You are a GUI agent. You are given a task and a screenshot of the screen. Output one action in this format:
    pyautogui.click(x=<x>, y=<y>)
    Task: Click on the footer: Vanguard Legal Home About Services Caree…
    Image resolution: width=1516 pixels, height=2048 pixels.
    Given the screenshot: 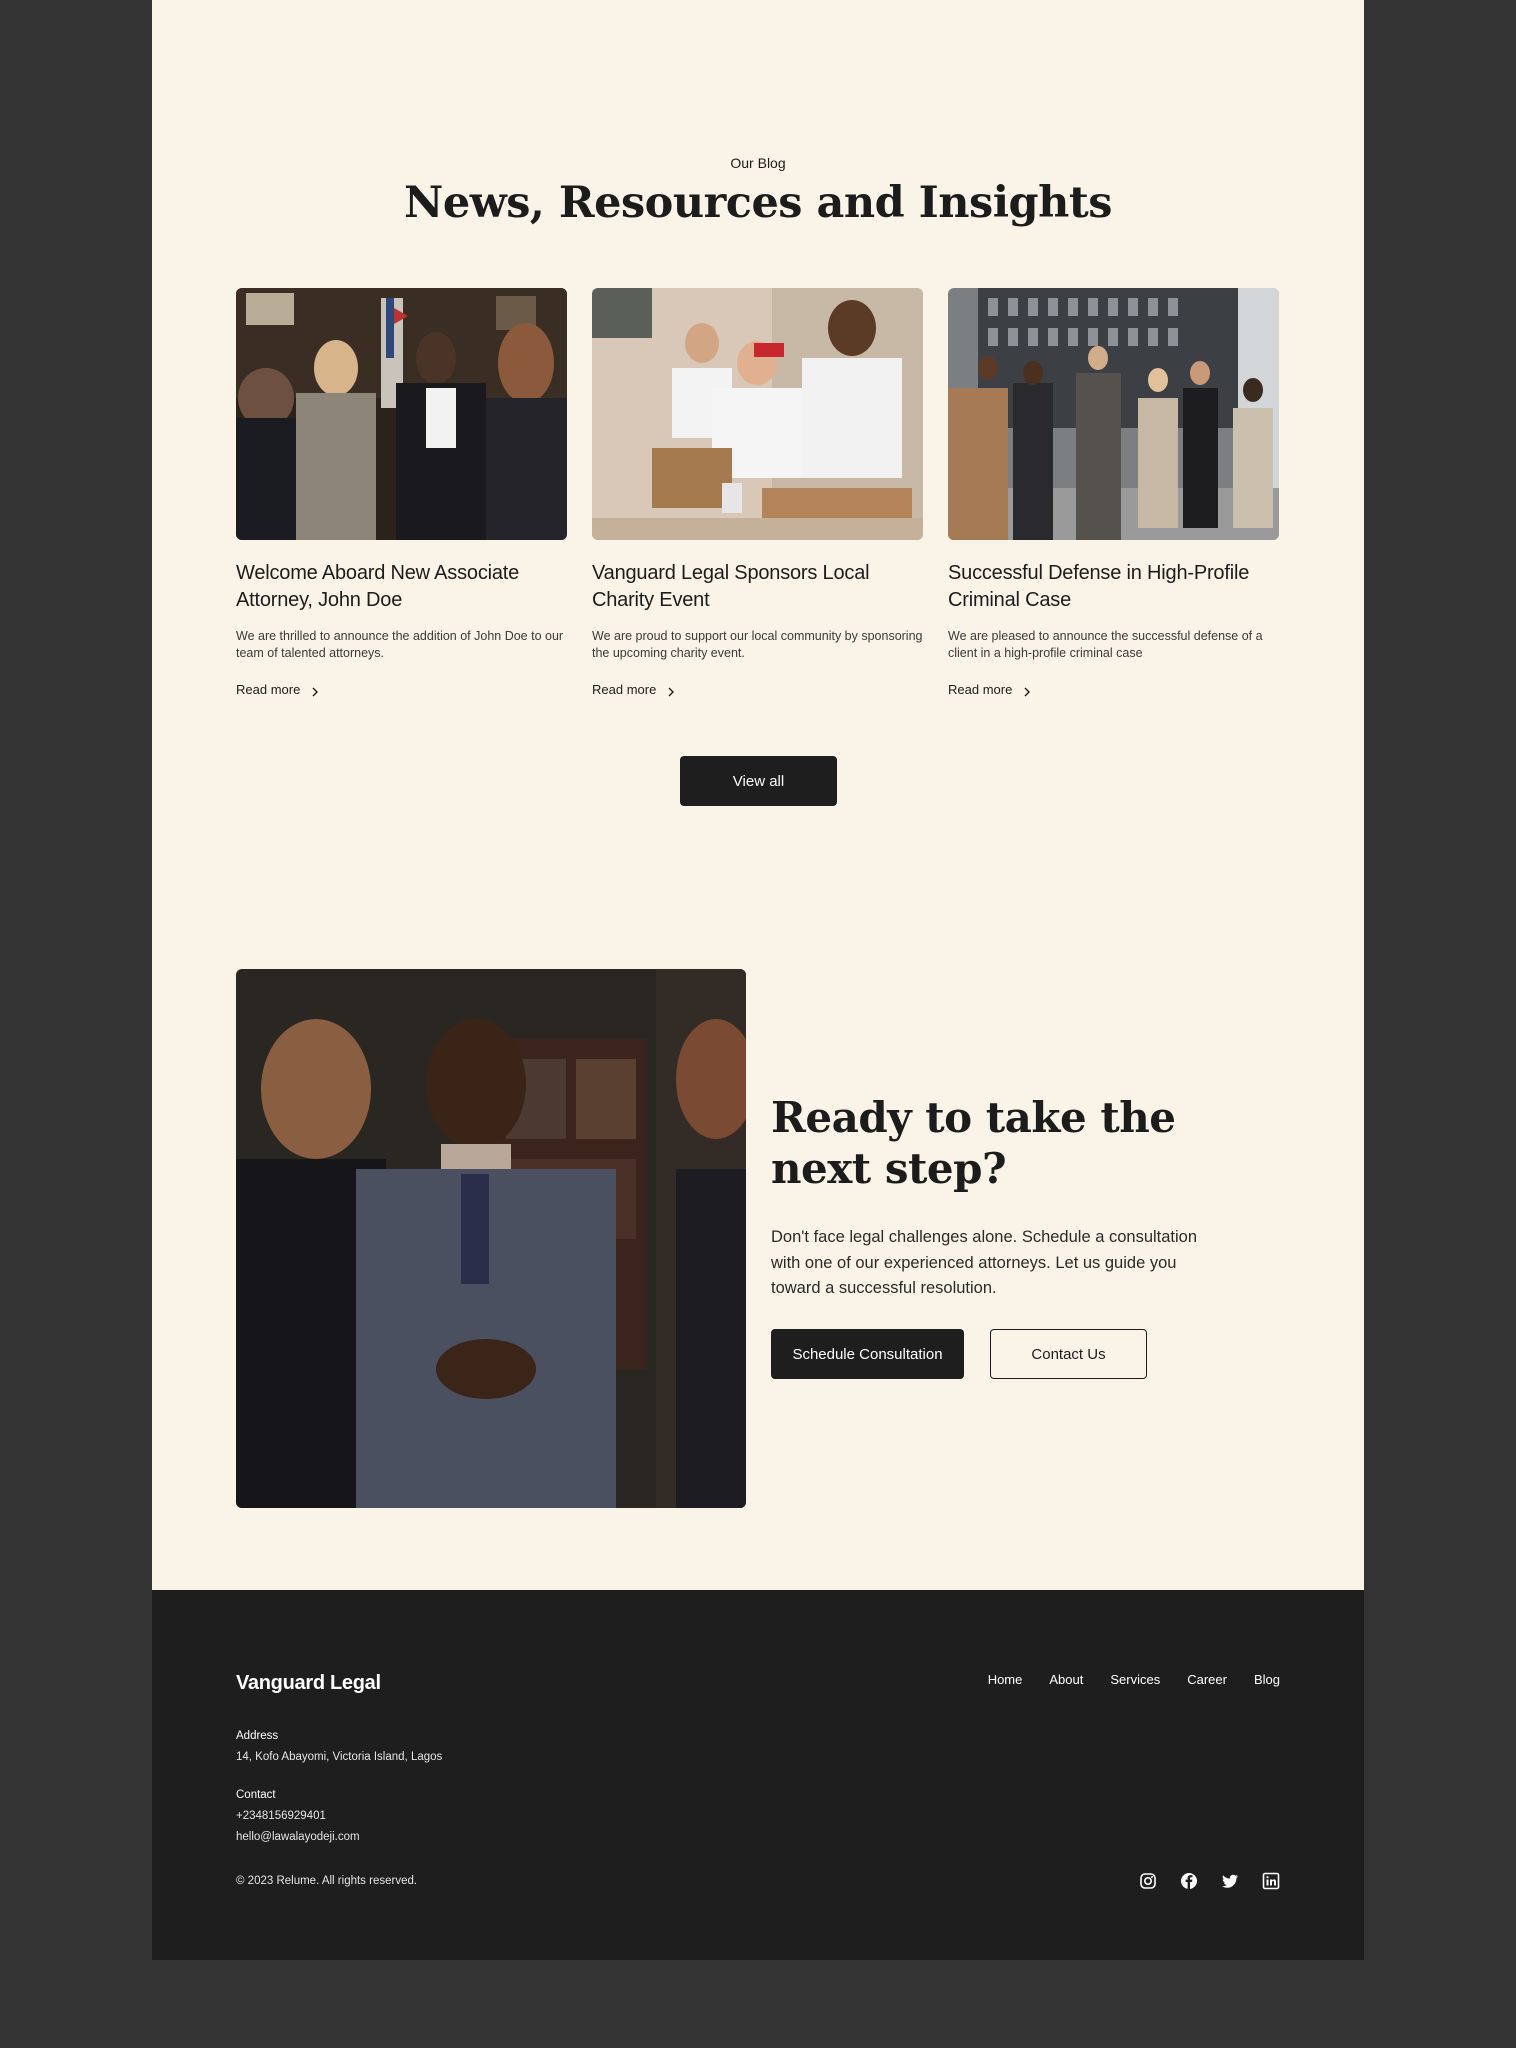 What is the action you would take?
    pyautogui.click(x=758, y=1775)
    